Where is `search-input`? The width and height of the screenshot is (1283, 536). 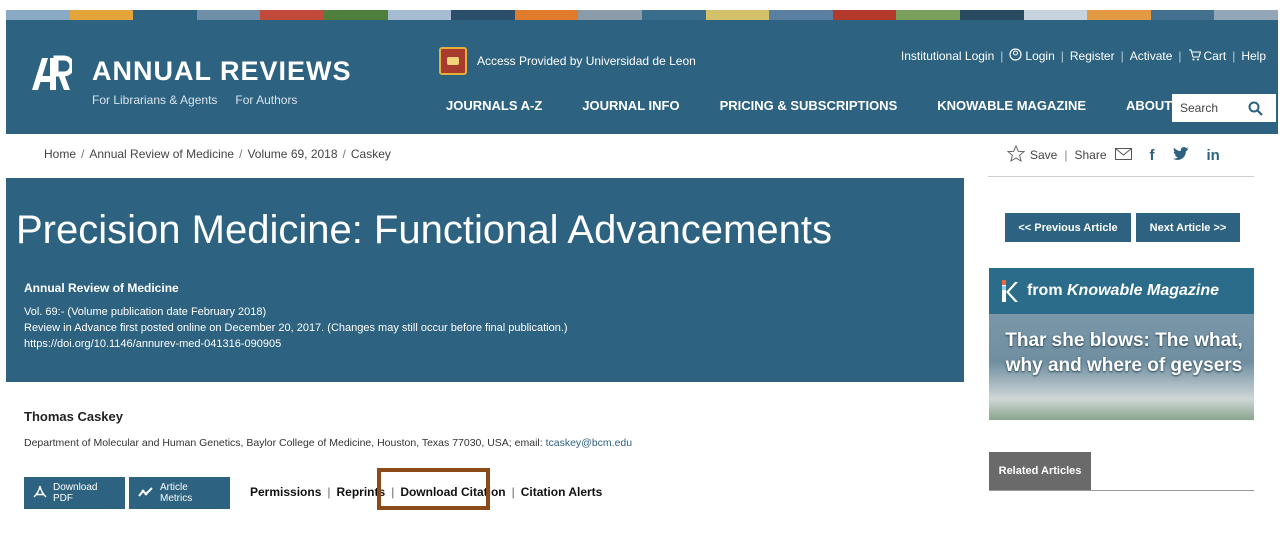 search-input is located at coordinates (1208, 108).